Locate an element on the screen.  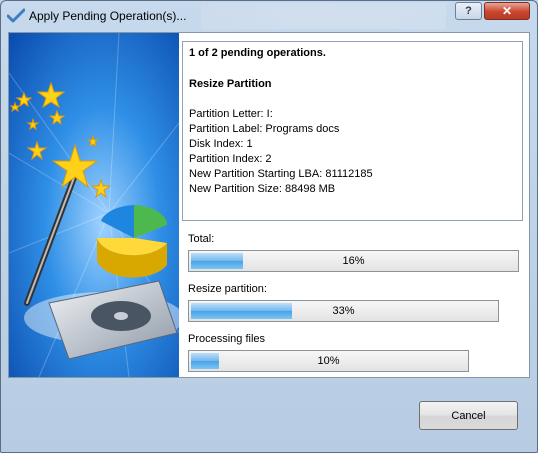
resize-progress-bar: 33% is located at coordinates (343, 311).